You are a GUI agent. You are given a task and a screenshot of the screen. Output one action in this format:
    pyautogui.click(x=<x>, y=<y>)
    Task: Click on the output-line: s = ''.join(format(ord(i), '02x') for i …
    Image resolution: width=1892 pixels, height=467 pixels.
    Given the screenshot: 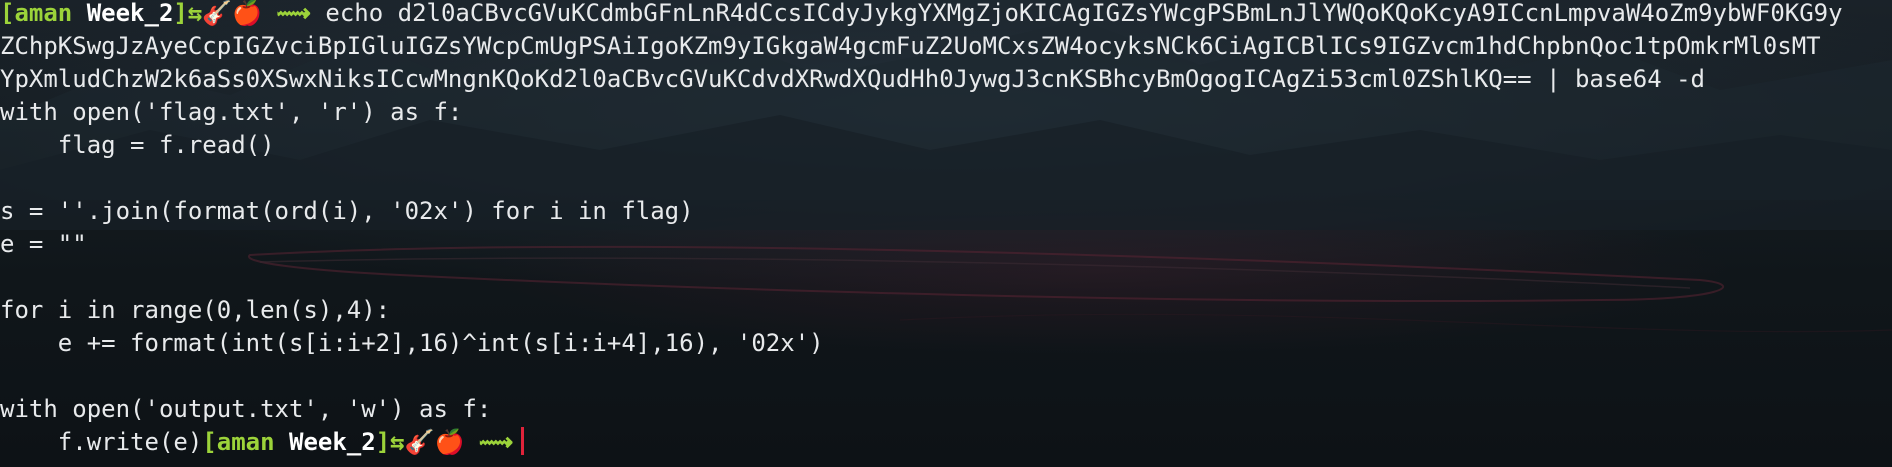 What is the action you would take?
    pyautogui.click(x=347, y=211)
    